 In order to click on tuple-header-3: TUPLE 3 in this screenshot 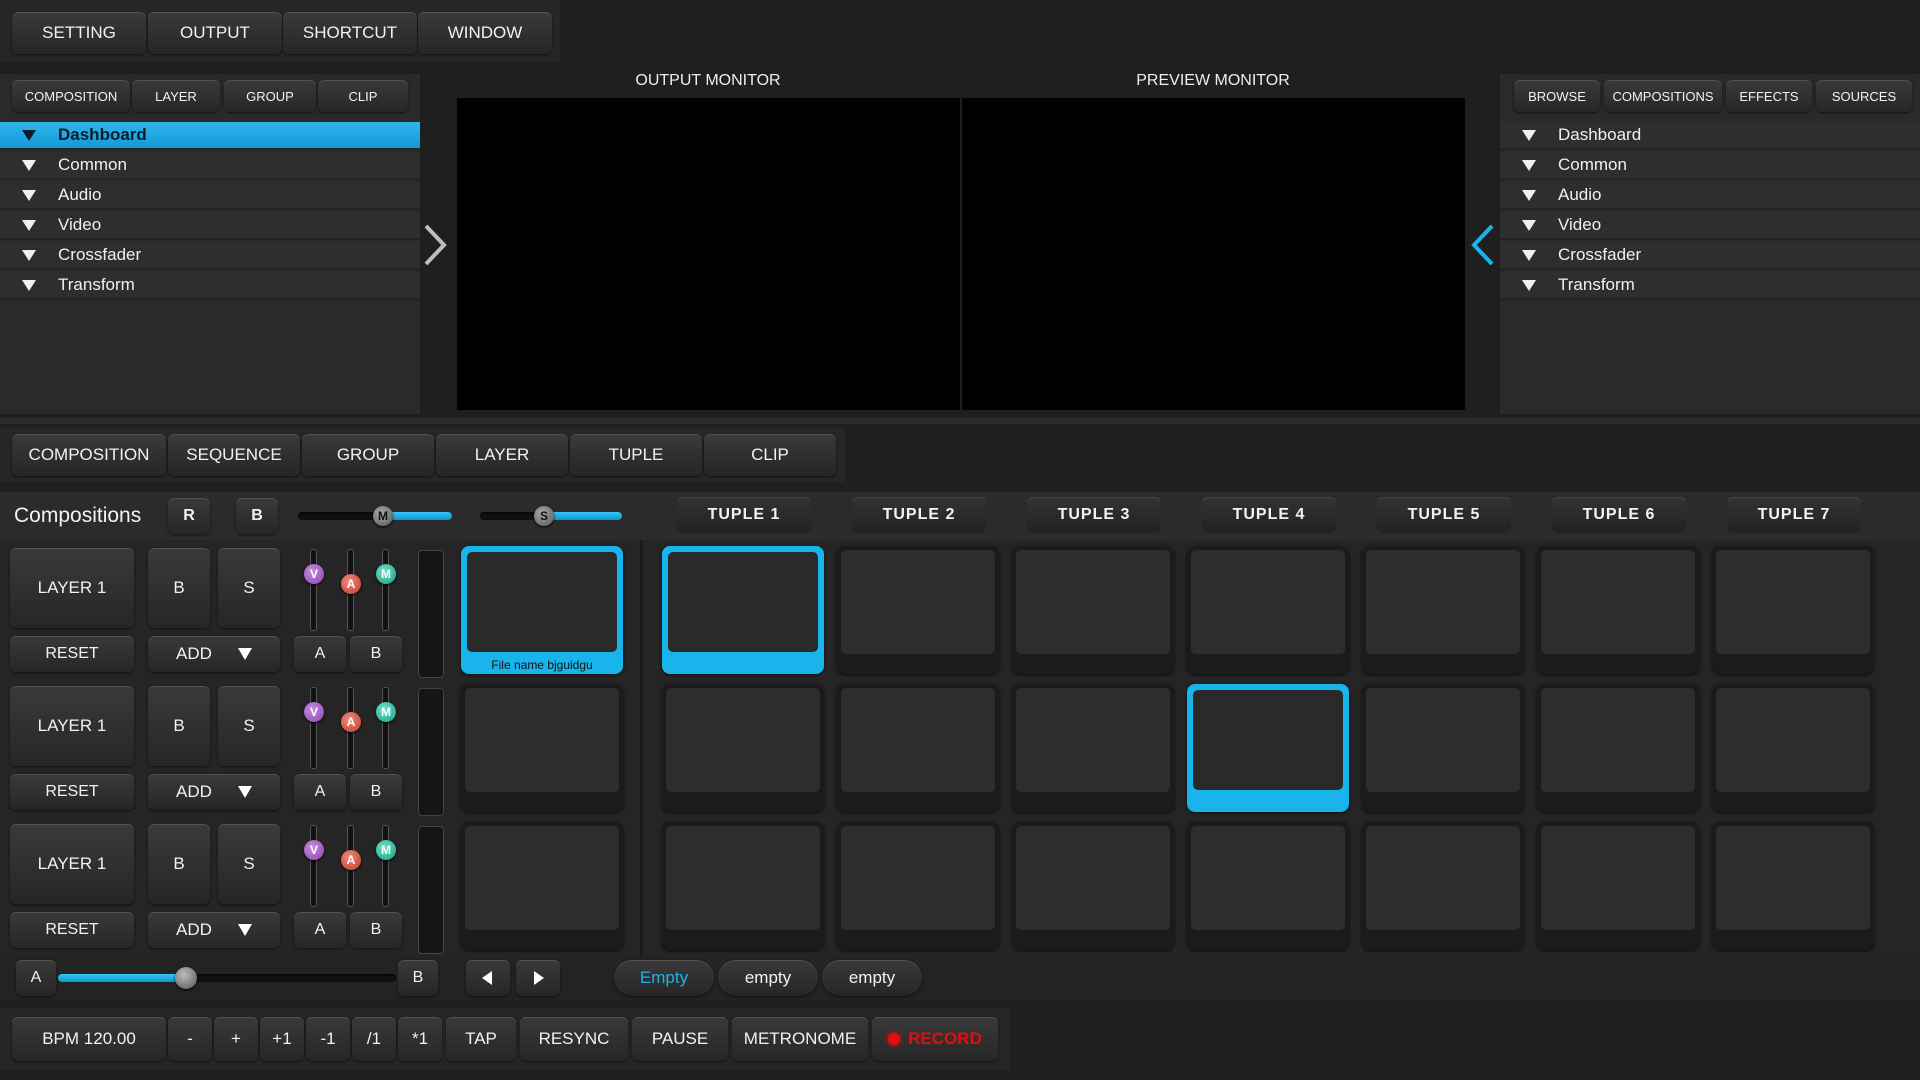, I will do `click(1094, 515)`.